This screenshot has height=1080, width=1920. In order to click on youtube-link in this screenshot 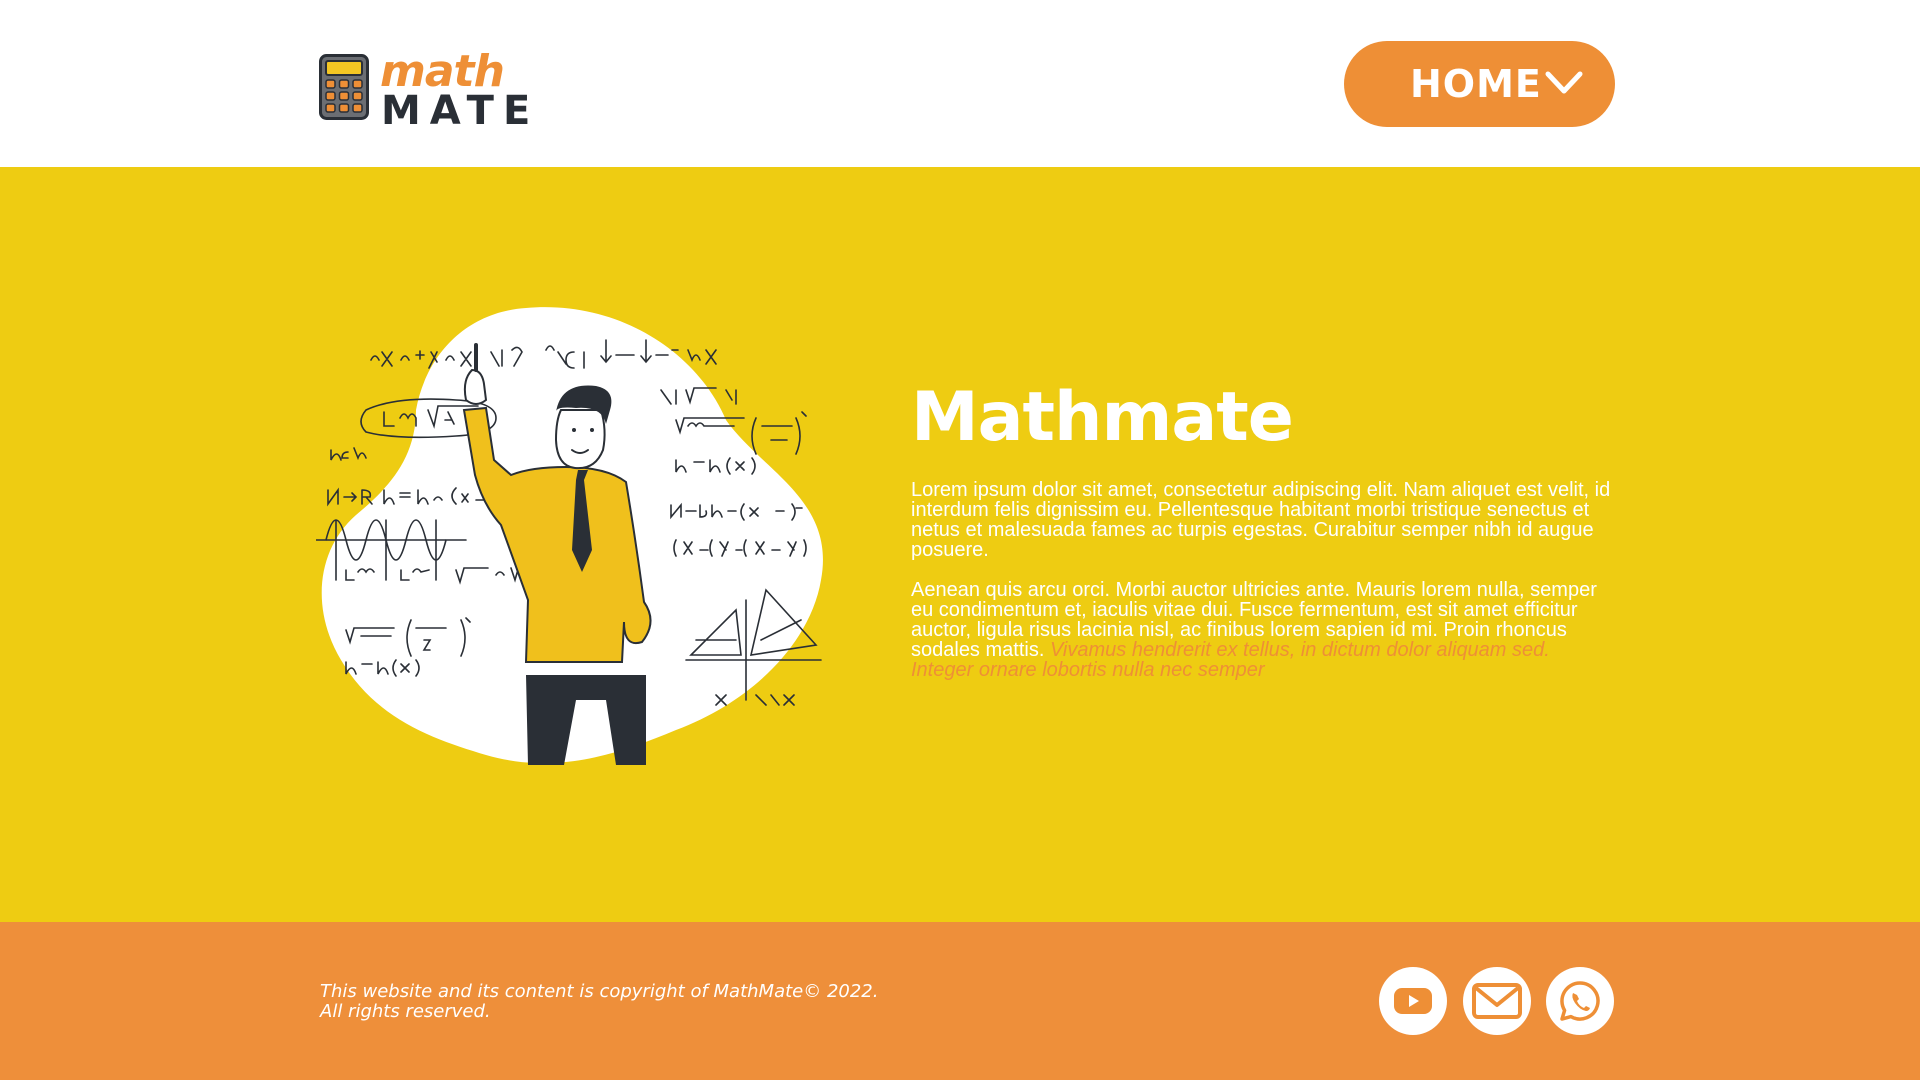, I will do `click(1413, 1001)`.